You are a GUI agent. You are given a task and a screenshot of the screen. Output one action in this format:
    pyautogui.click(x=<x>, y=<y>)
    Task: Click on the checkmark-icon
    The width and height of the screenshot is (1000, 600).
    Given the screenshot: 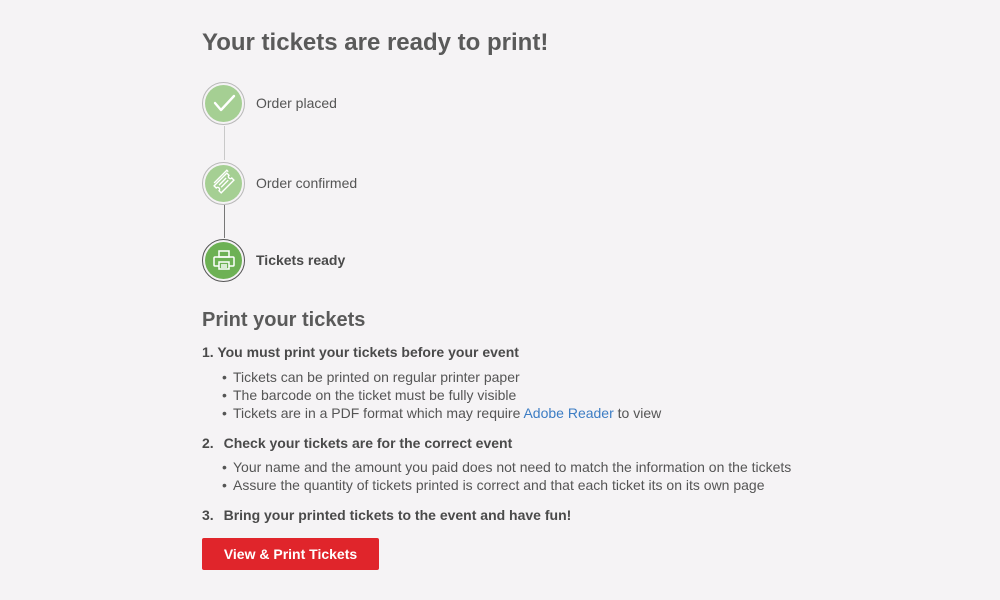 What is the action you would take?
    pyautogui.click(x=223, y=103)
    